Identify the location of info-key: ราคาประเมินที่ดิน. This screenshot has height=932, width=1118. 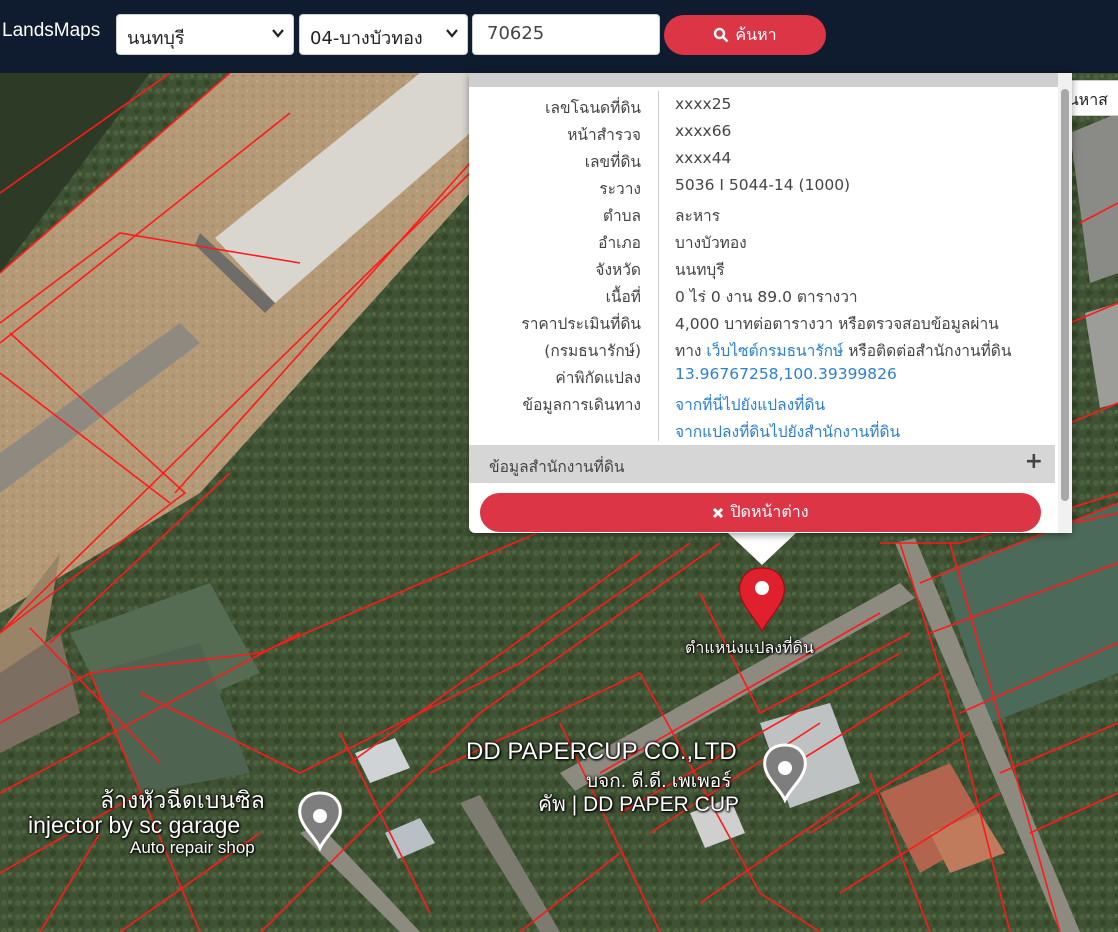
(581, 324).